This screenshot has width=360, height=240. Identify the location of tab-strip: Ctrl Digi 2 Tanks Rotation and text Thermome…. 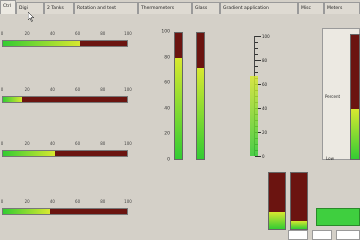
(180, 7).